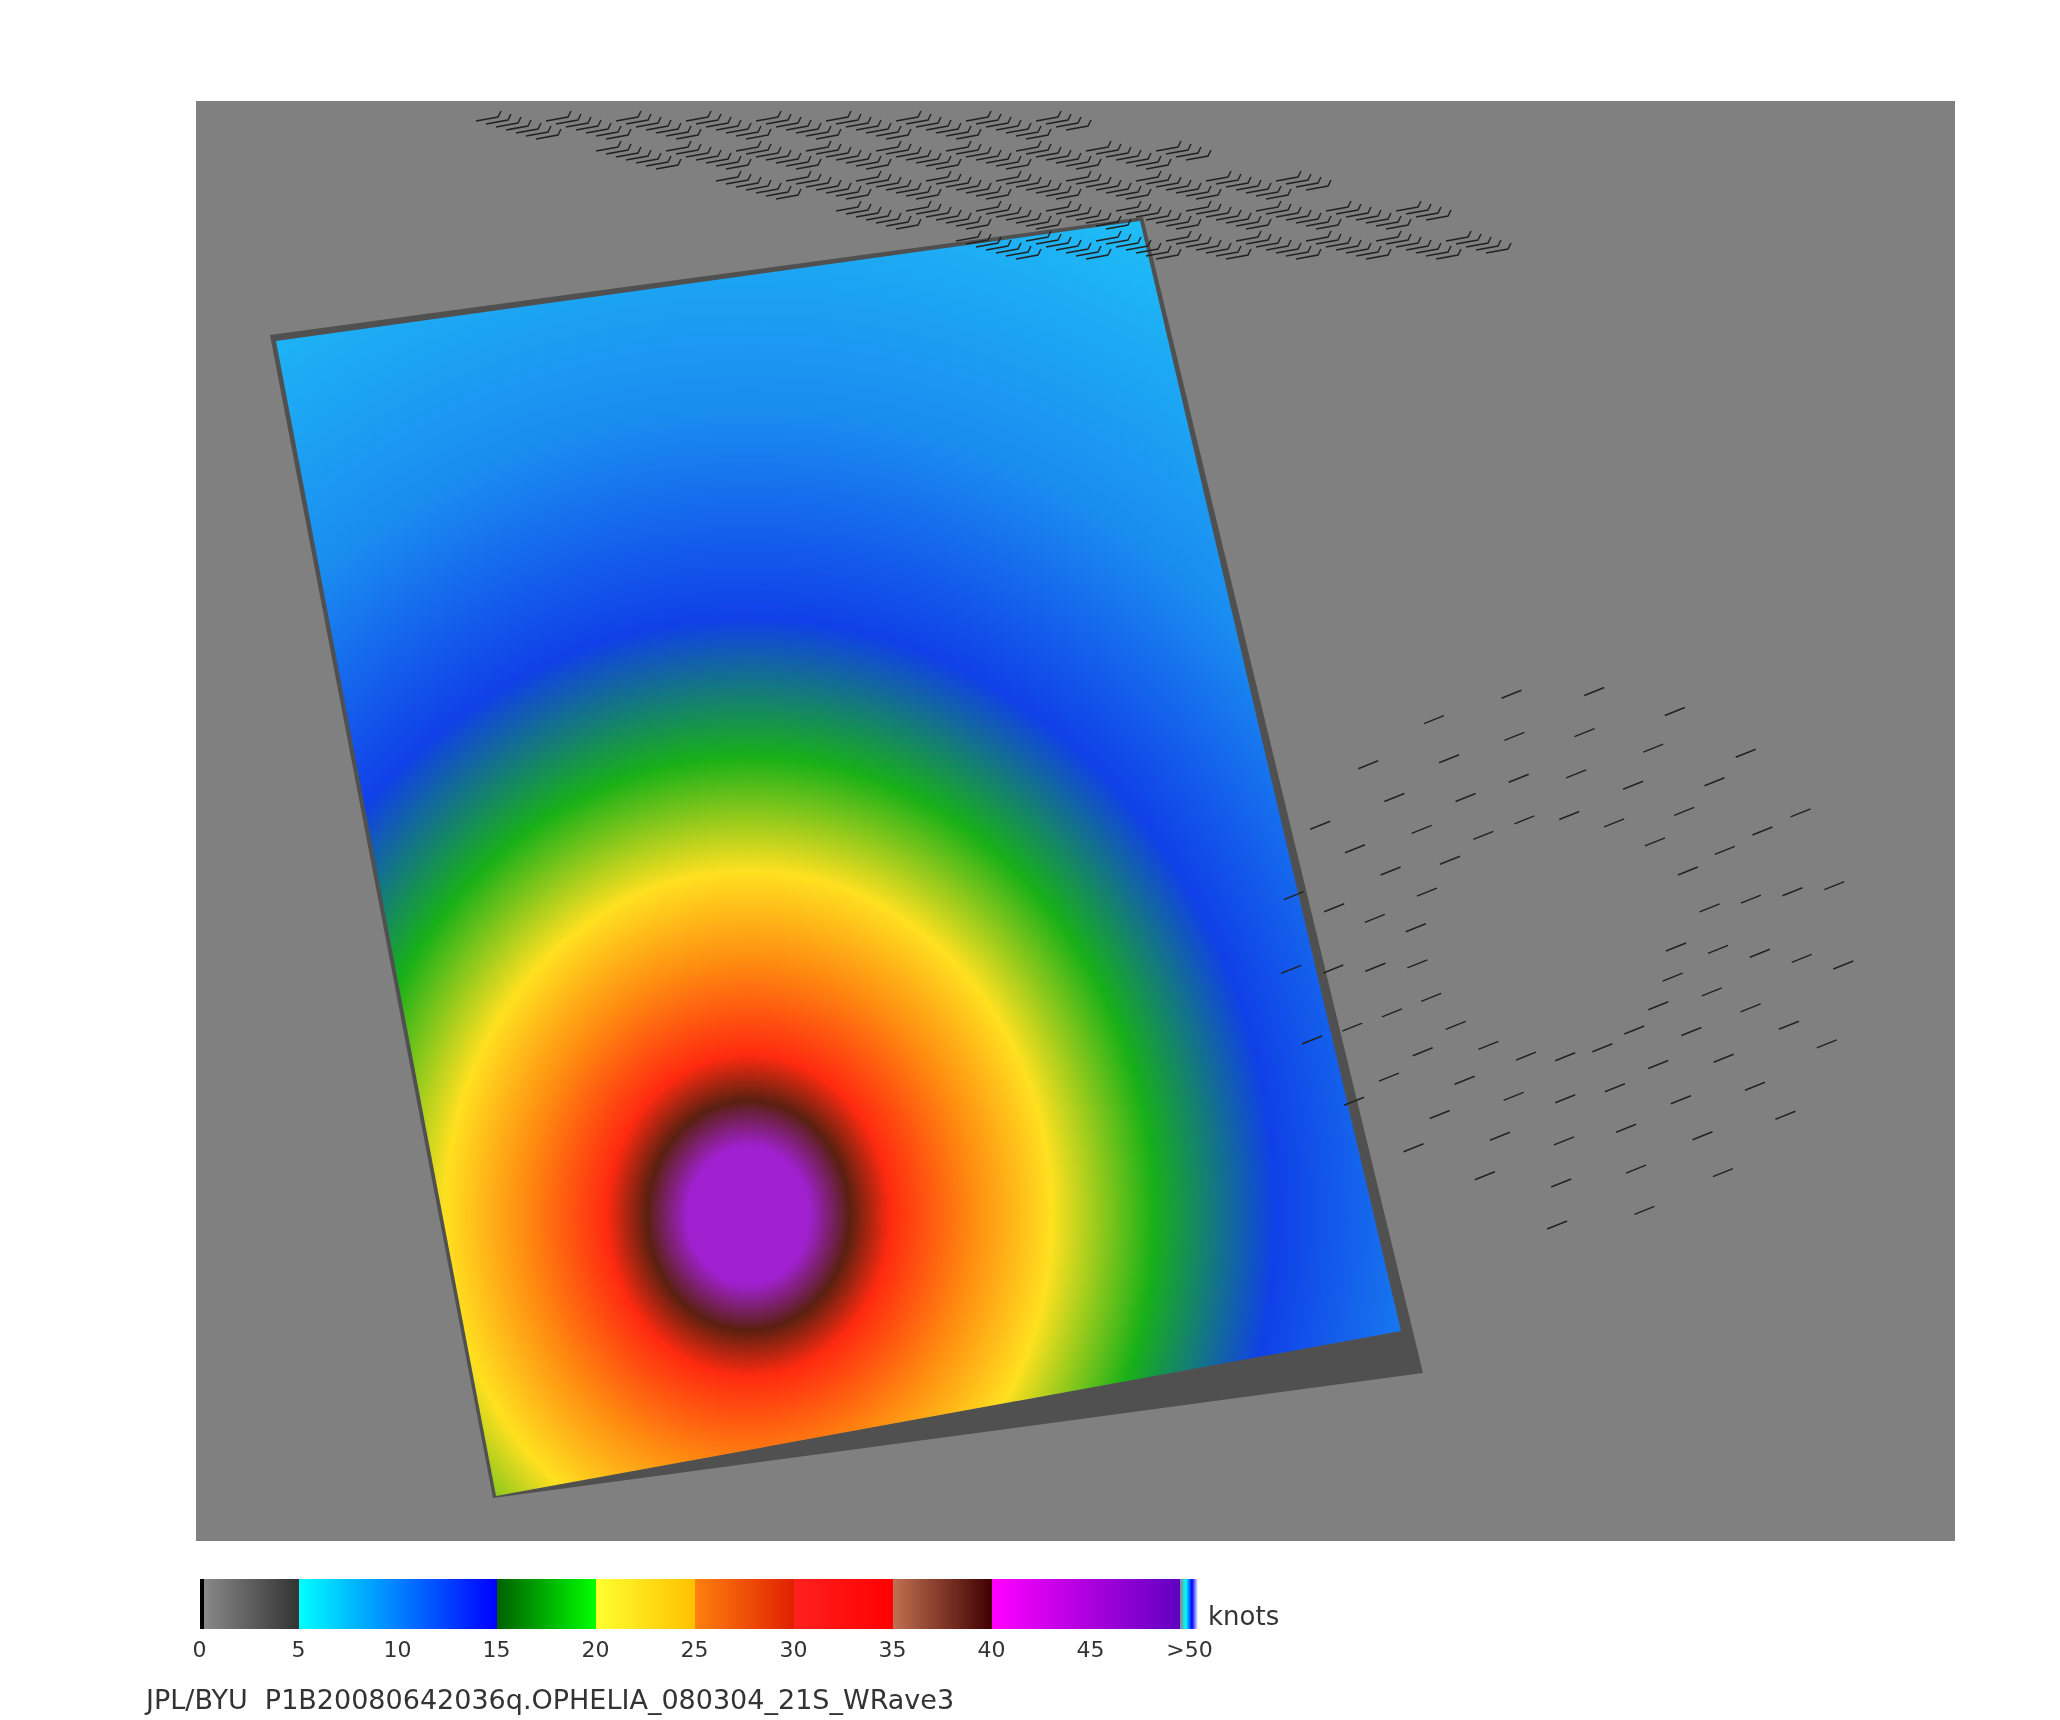 Image resolution: width=2060 pixels, height=1720 pixels. I want to click on tick-label: 10, so click(397, 1649).